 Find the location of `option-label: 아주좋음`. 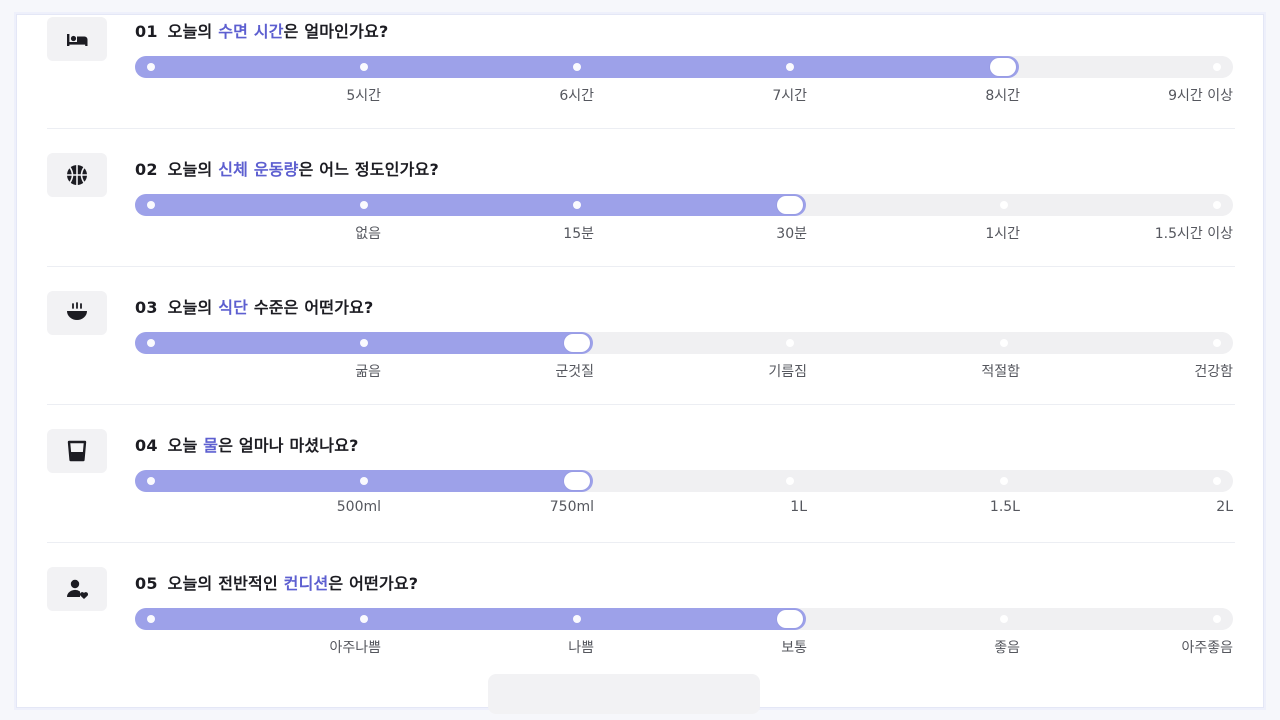

option-label: 아주좋음 is located at coordinates (1207, 647).